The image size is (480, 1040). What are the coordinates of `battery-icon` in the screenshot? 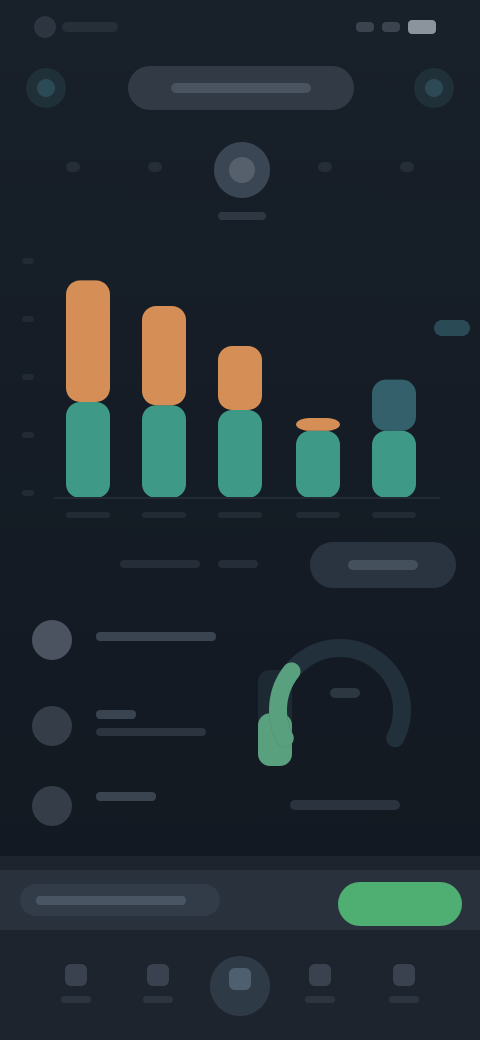 It's located at (422, 27).